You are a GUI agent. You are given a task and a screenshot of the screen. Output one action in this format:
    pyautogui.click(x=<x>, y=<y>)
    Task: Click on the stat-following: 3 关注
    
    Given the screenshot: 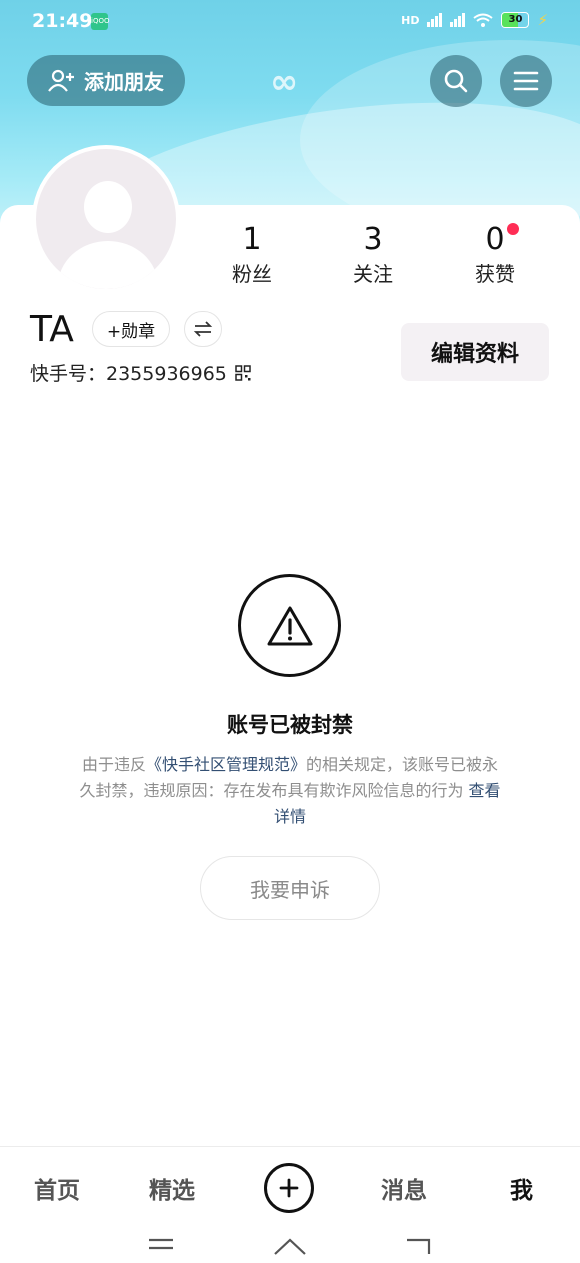 What is the action you would take?
    pyautogui.click(x=373, y=254)
    